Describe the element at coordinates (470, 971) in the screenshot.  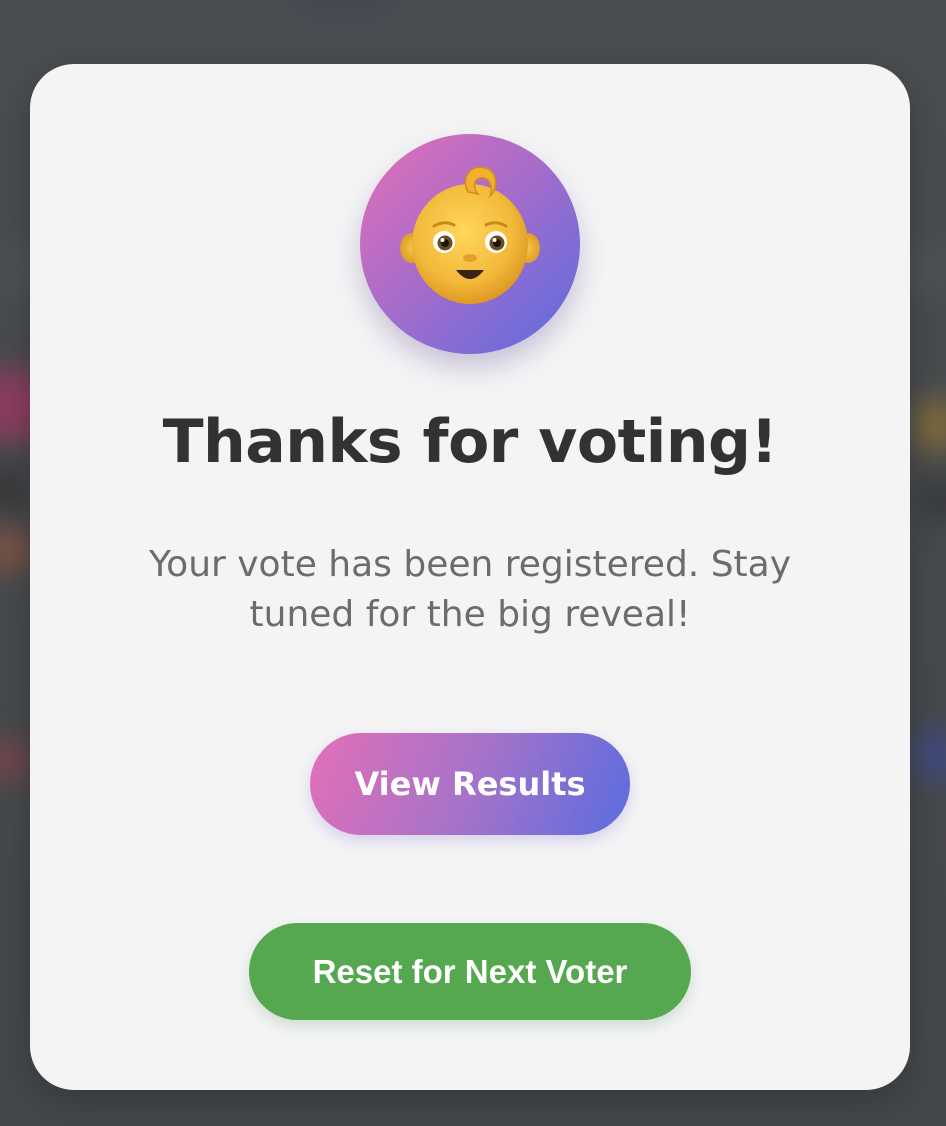
I see `reset-for-next-voter-button: Reset for Next Voter` at that location.